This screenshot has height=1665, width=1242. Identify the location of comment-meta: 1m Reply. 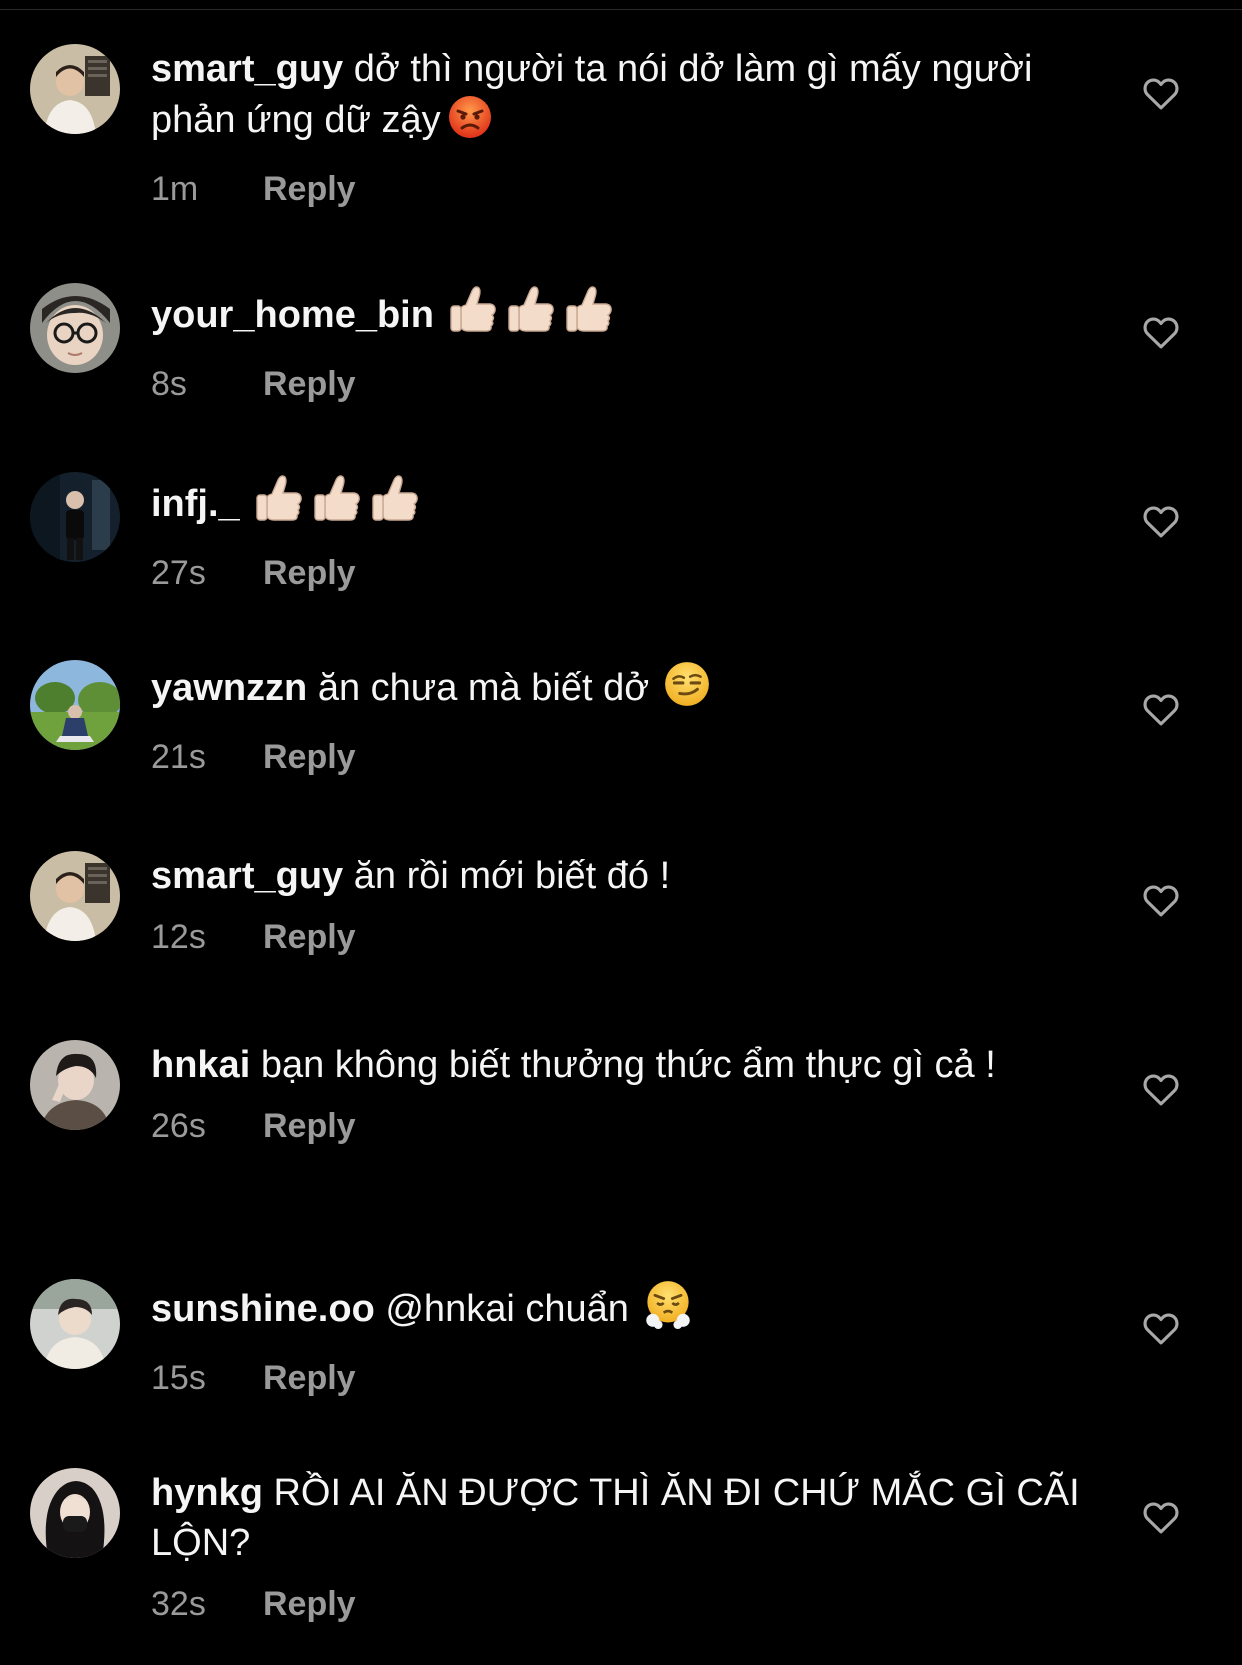
(616, 189).